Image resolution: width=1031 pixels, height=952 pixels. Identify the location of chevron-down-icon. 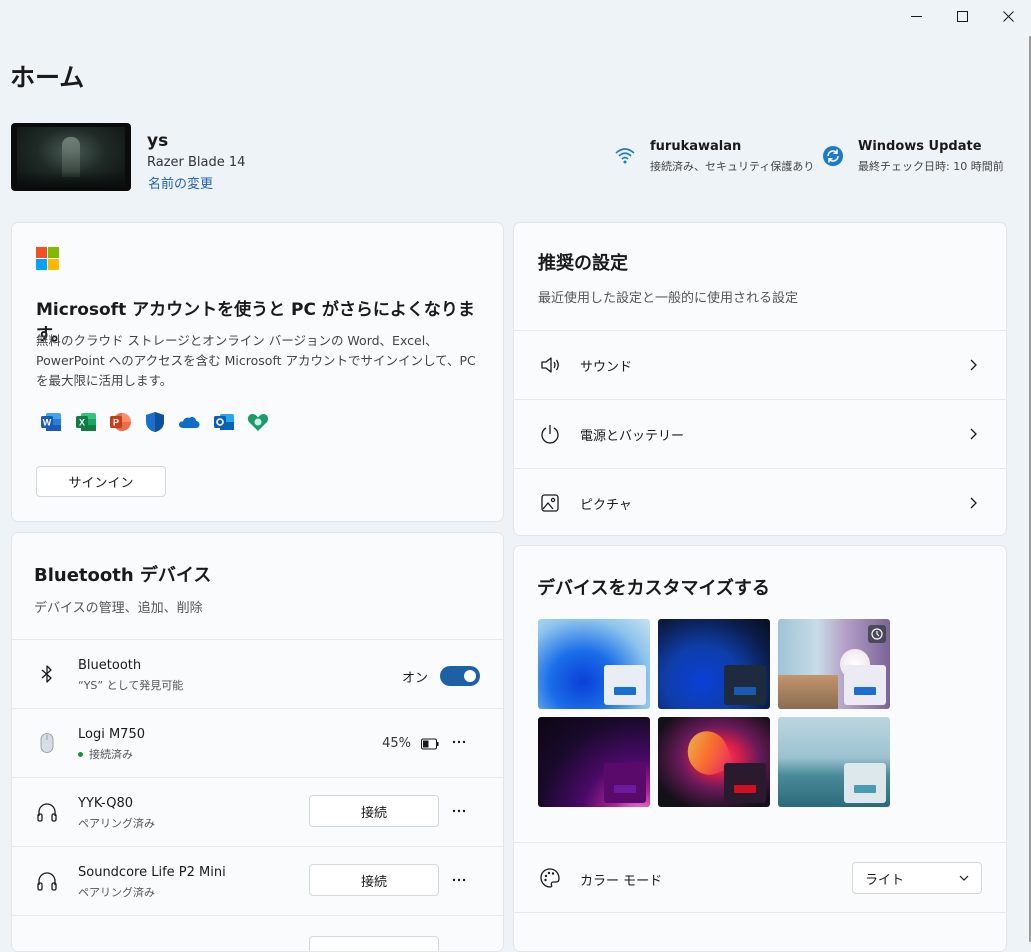
(964, 878).